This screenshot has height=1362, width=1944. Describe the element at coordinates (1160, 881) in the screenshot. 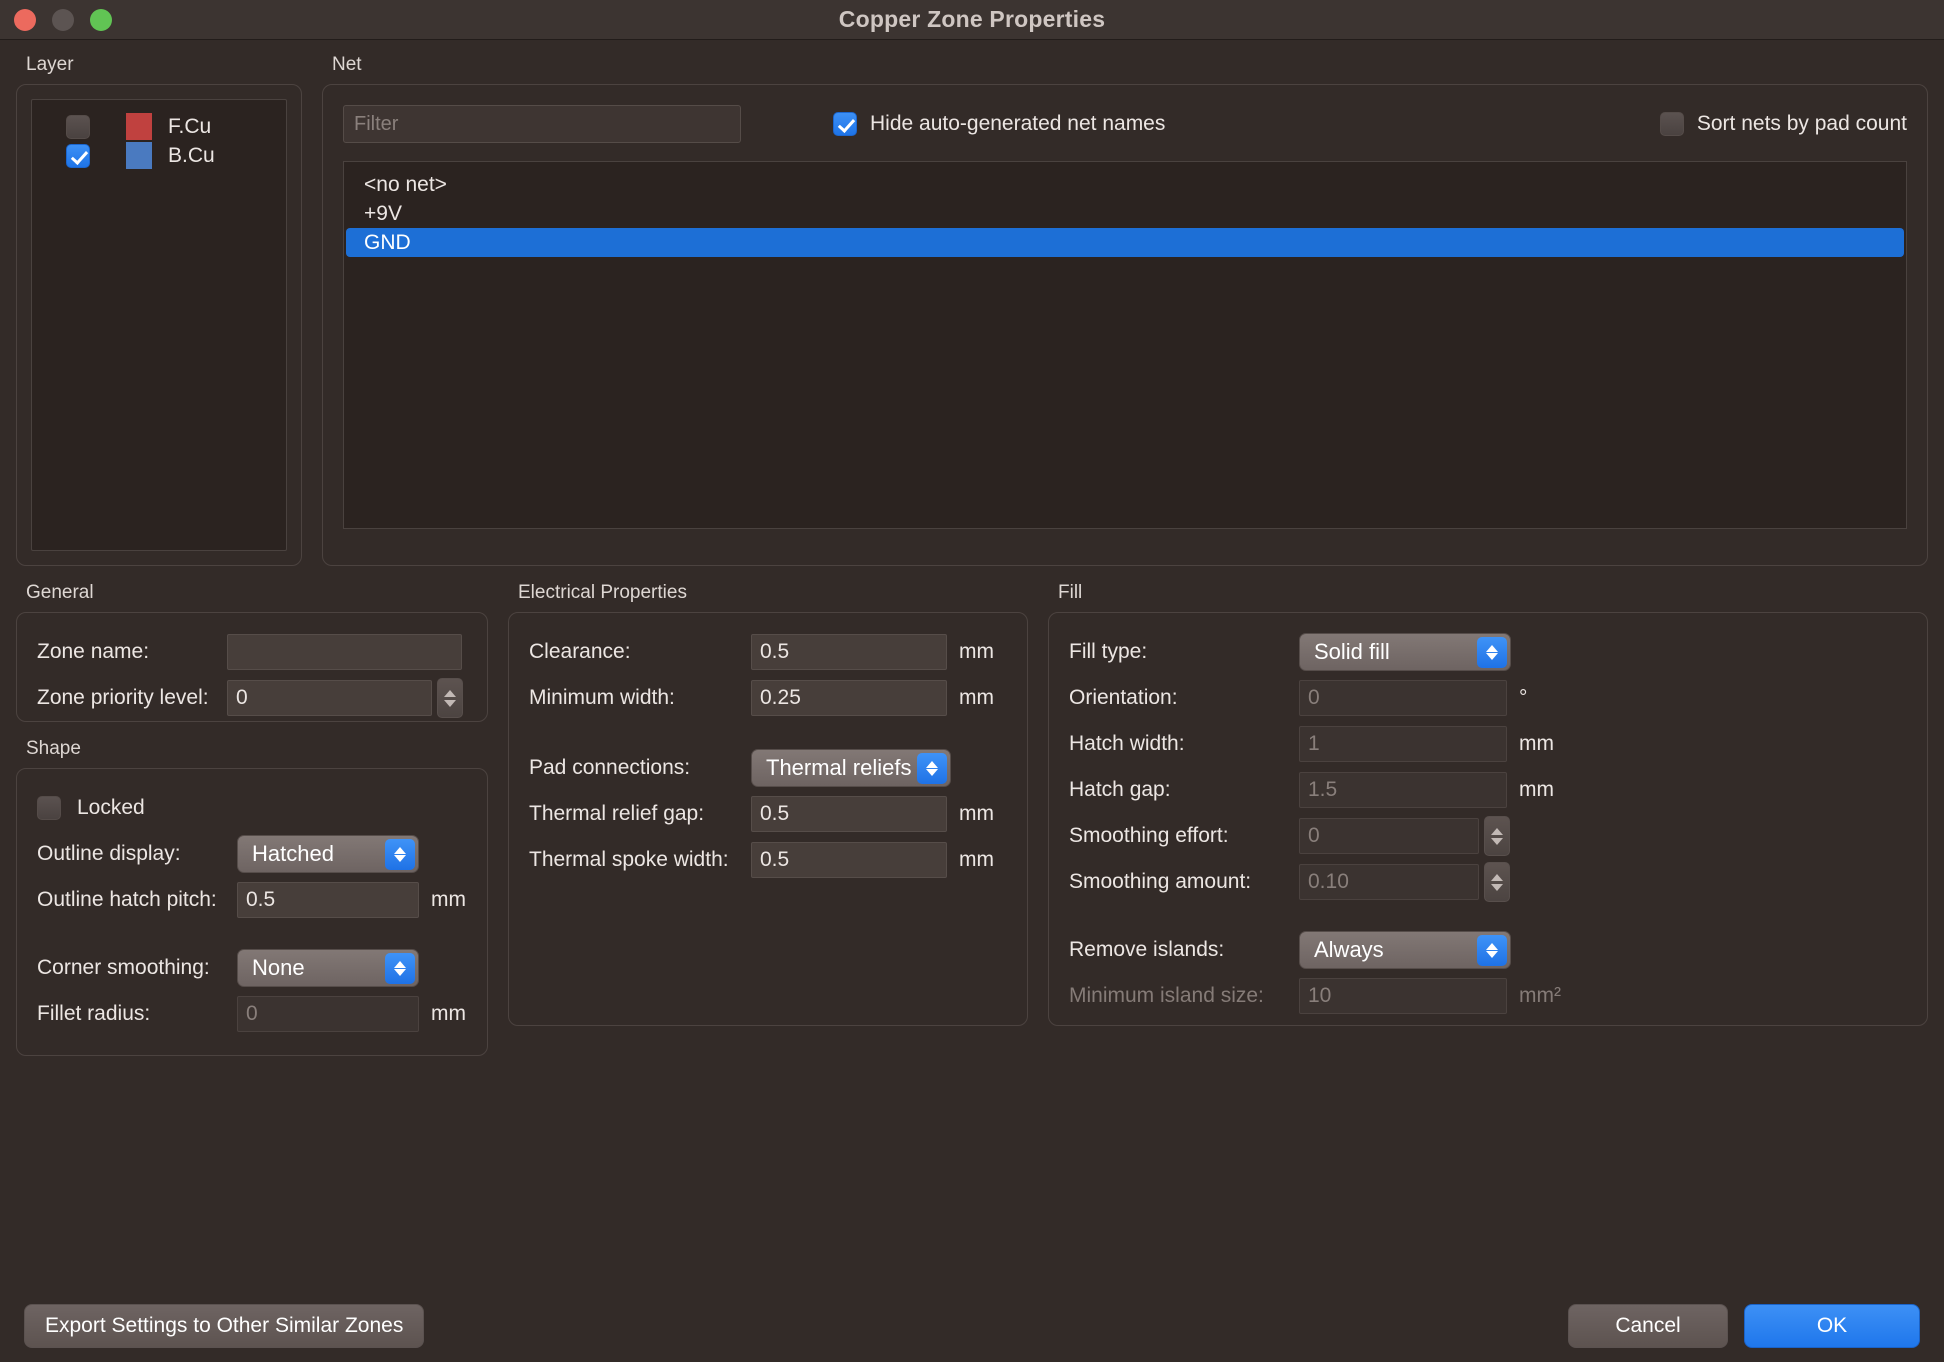

I see `smoothing-amount-label: Smoothing amount:` at that location.